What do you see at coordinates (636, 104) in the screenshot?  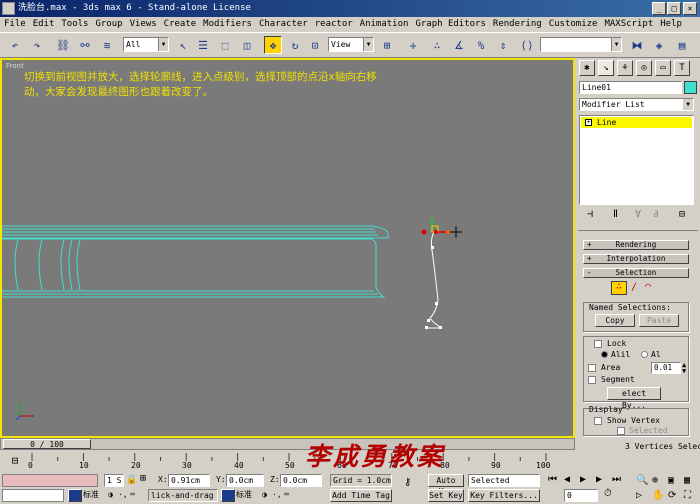 I see `modifier-list-select: Modifier List ▼` at bounding box center [636, 104].